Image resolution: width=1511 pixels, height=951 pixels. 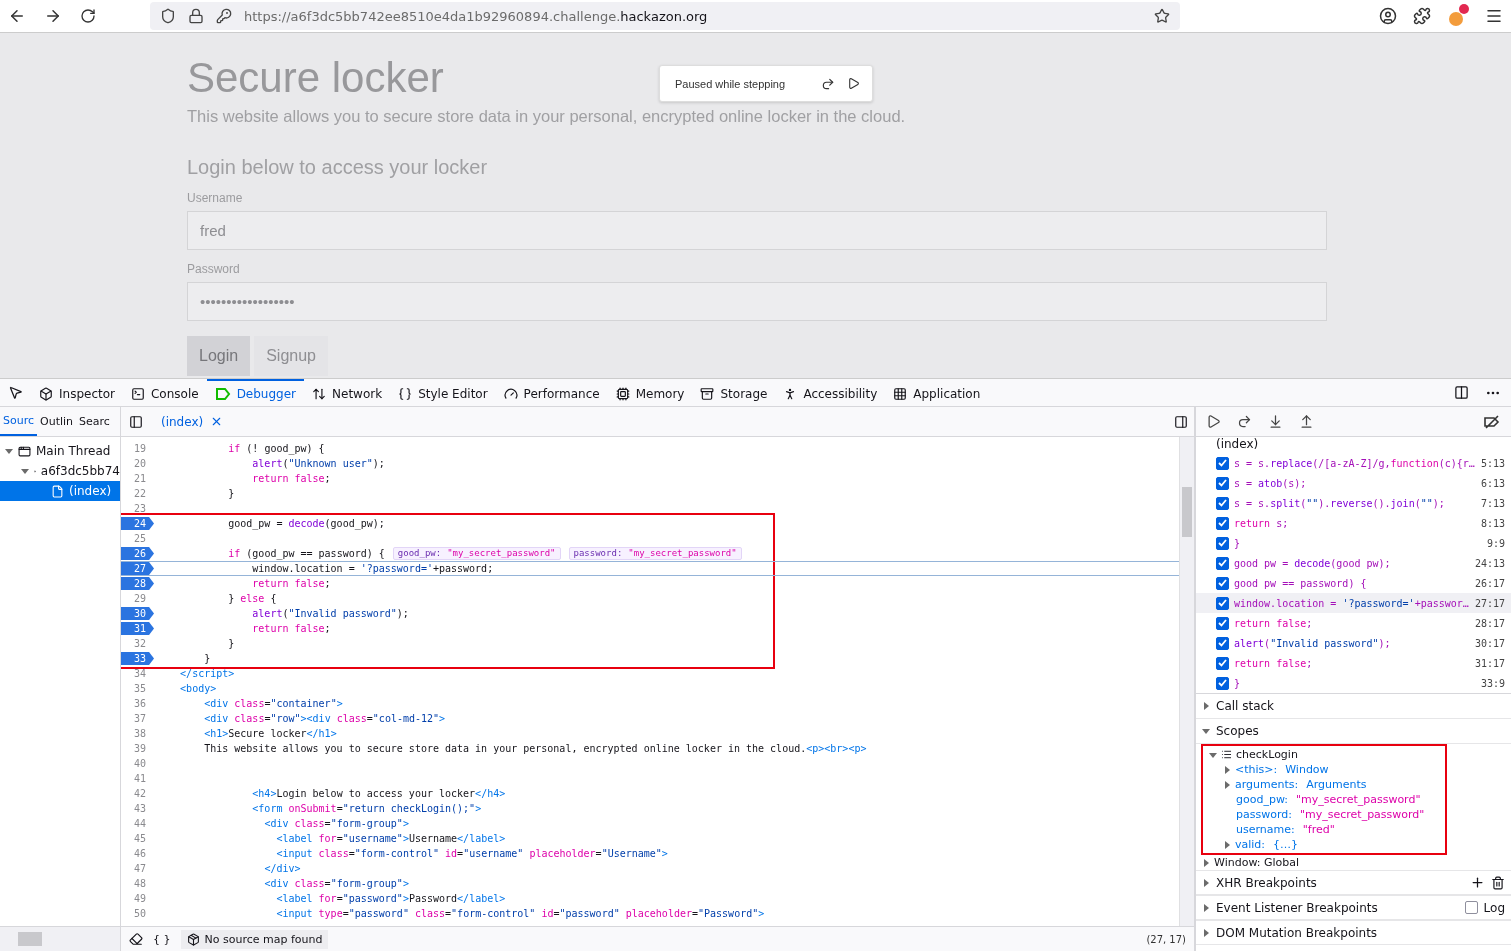 I want to click on breakpoint-item: return s; 8:13, so click(x=1353, y=523).